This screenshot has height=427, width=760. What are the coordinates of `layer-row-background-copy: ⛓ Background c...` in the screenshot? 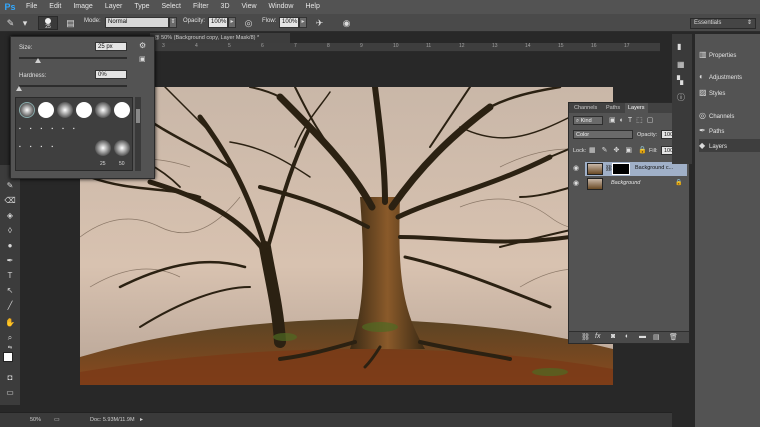 It's located at (636, 169).